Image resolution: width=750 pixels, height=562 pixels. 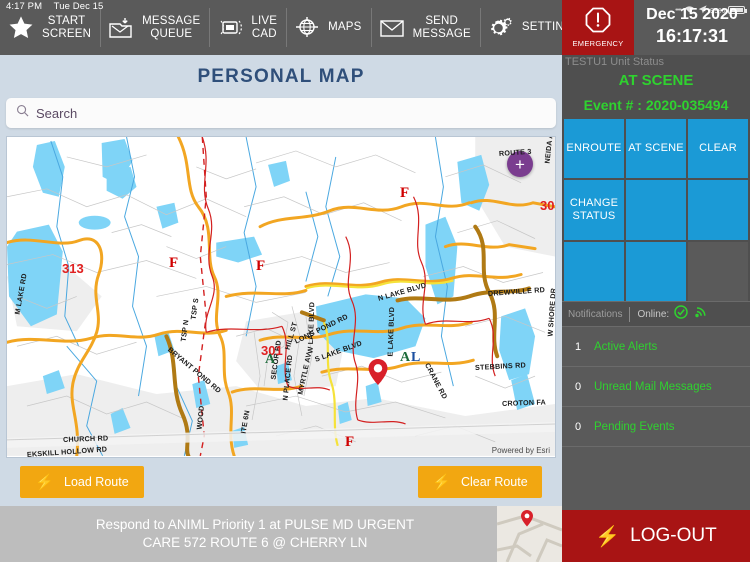 What do you see at coordinates (598, 22) in the screenshot?
I see `emergency-octagon-icon` at bounding box center [598, 22].